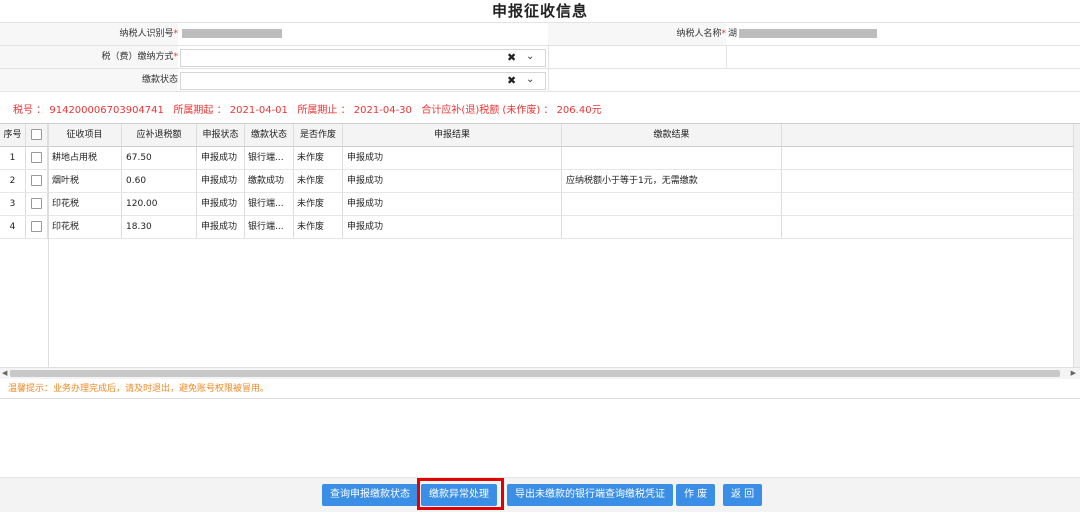 The image size is (1080, 516). I want to click on row-amount: 67.50, so click(159, 158).